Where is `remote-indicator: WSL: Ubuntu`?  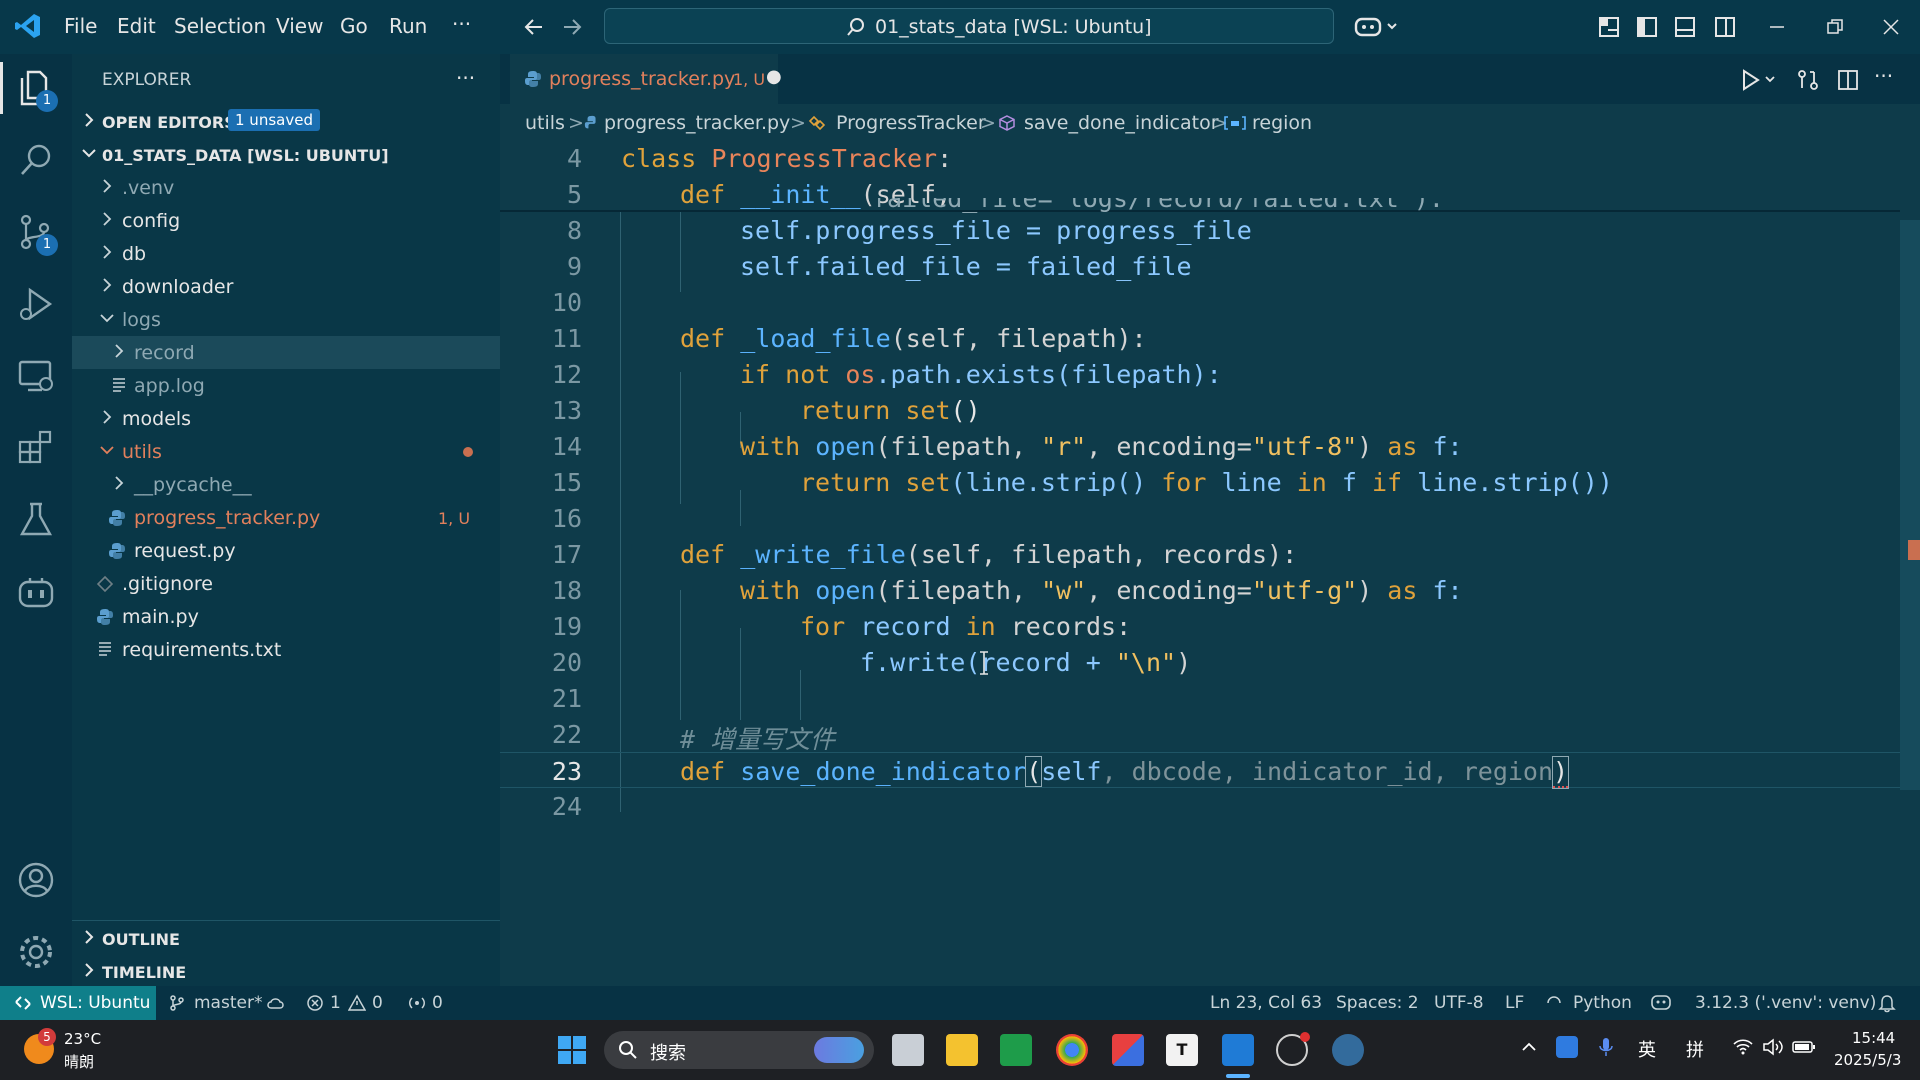 remote-indicator: WSL: Ubuntu is located at coordinates (78, 1003).